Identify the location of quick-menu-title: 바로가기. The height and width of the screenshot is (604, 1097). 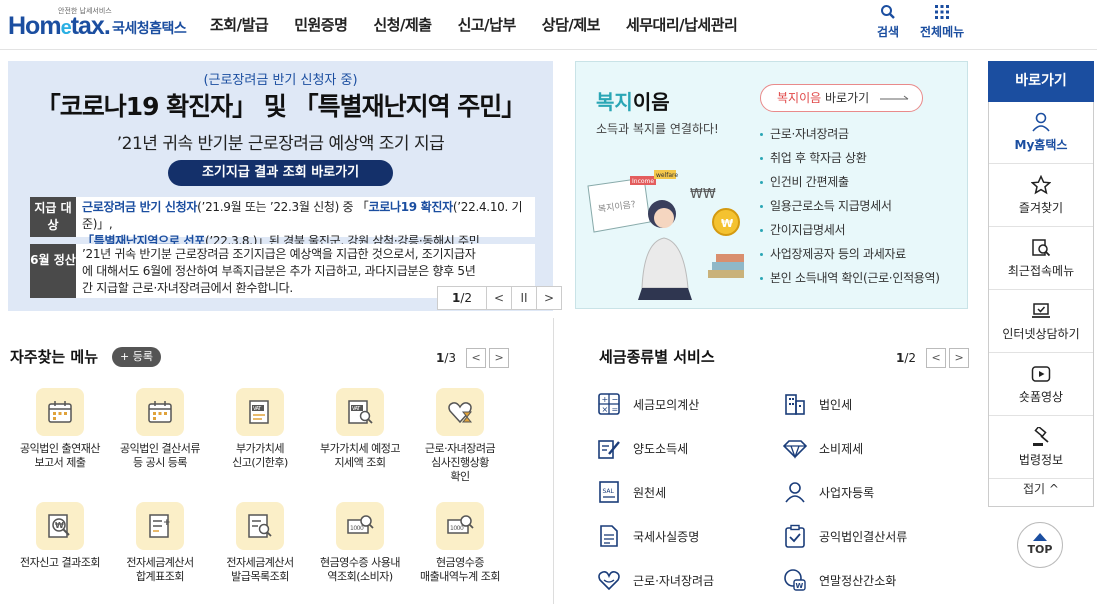
(1041, 81).